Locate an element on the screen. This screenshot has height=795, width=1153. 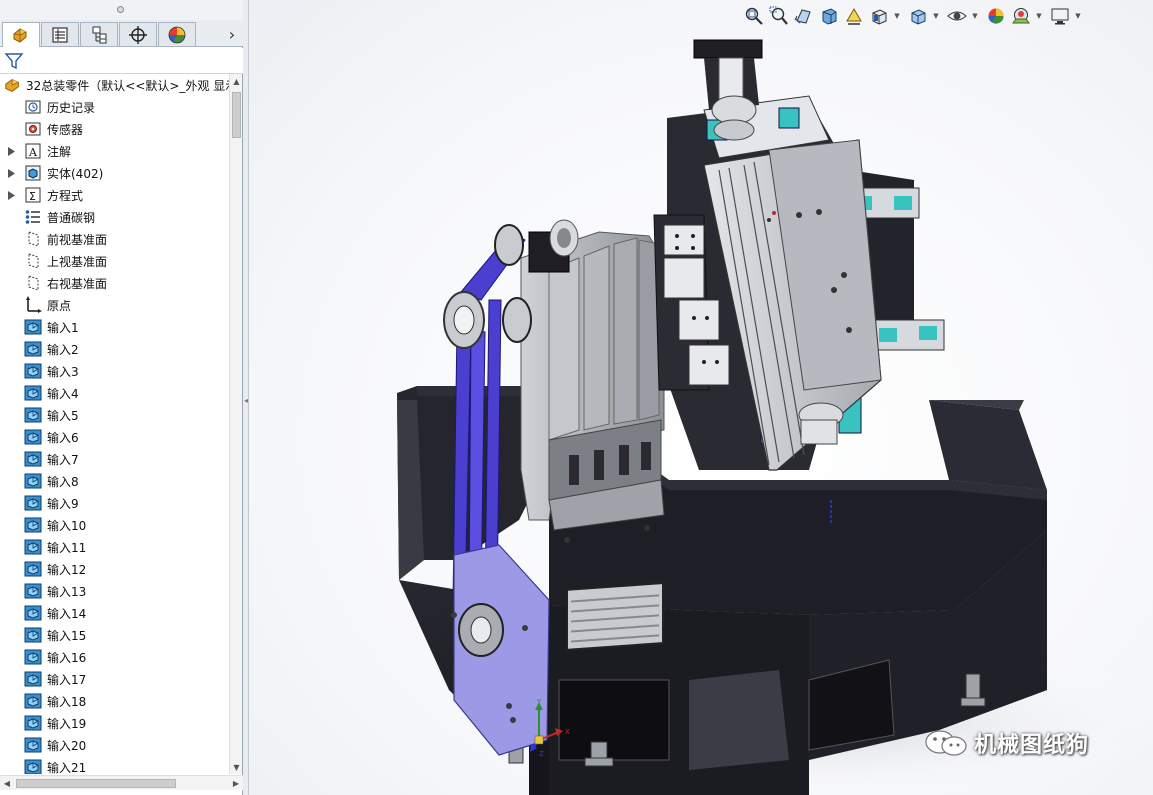
tree-item: 输入15 is located at coordinates (114, 635).